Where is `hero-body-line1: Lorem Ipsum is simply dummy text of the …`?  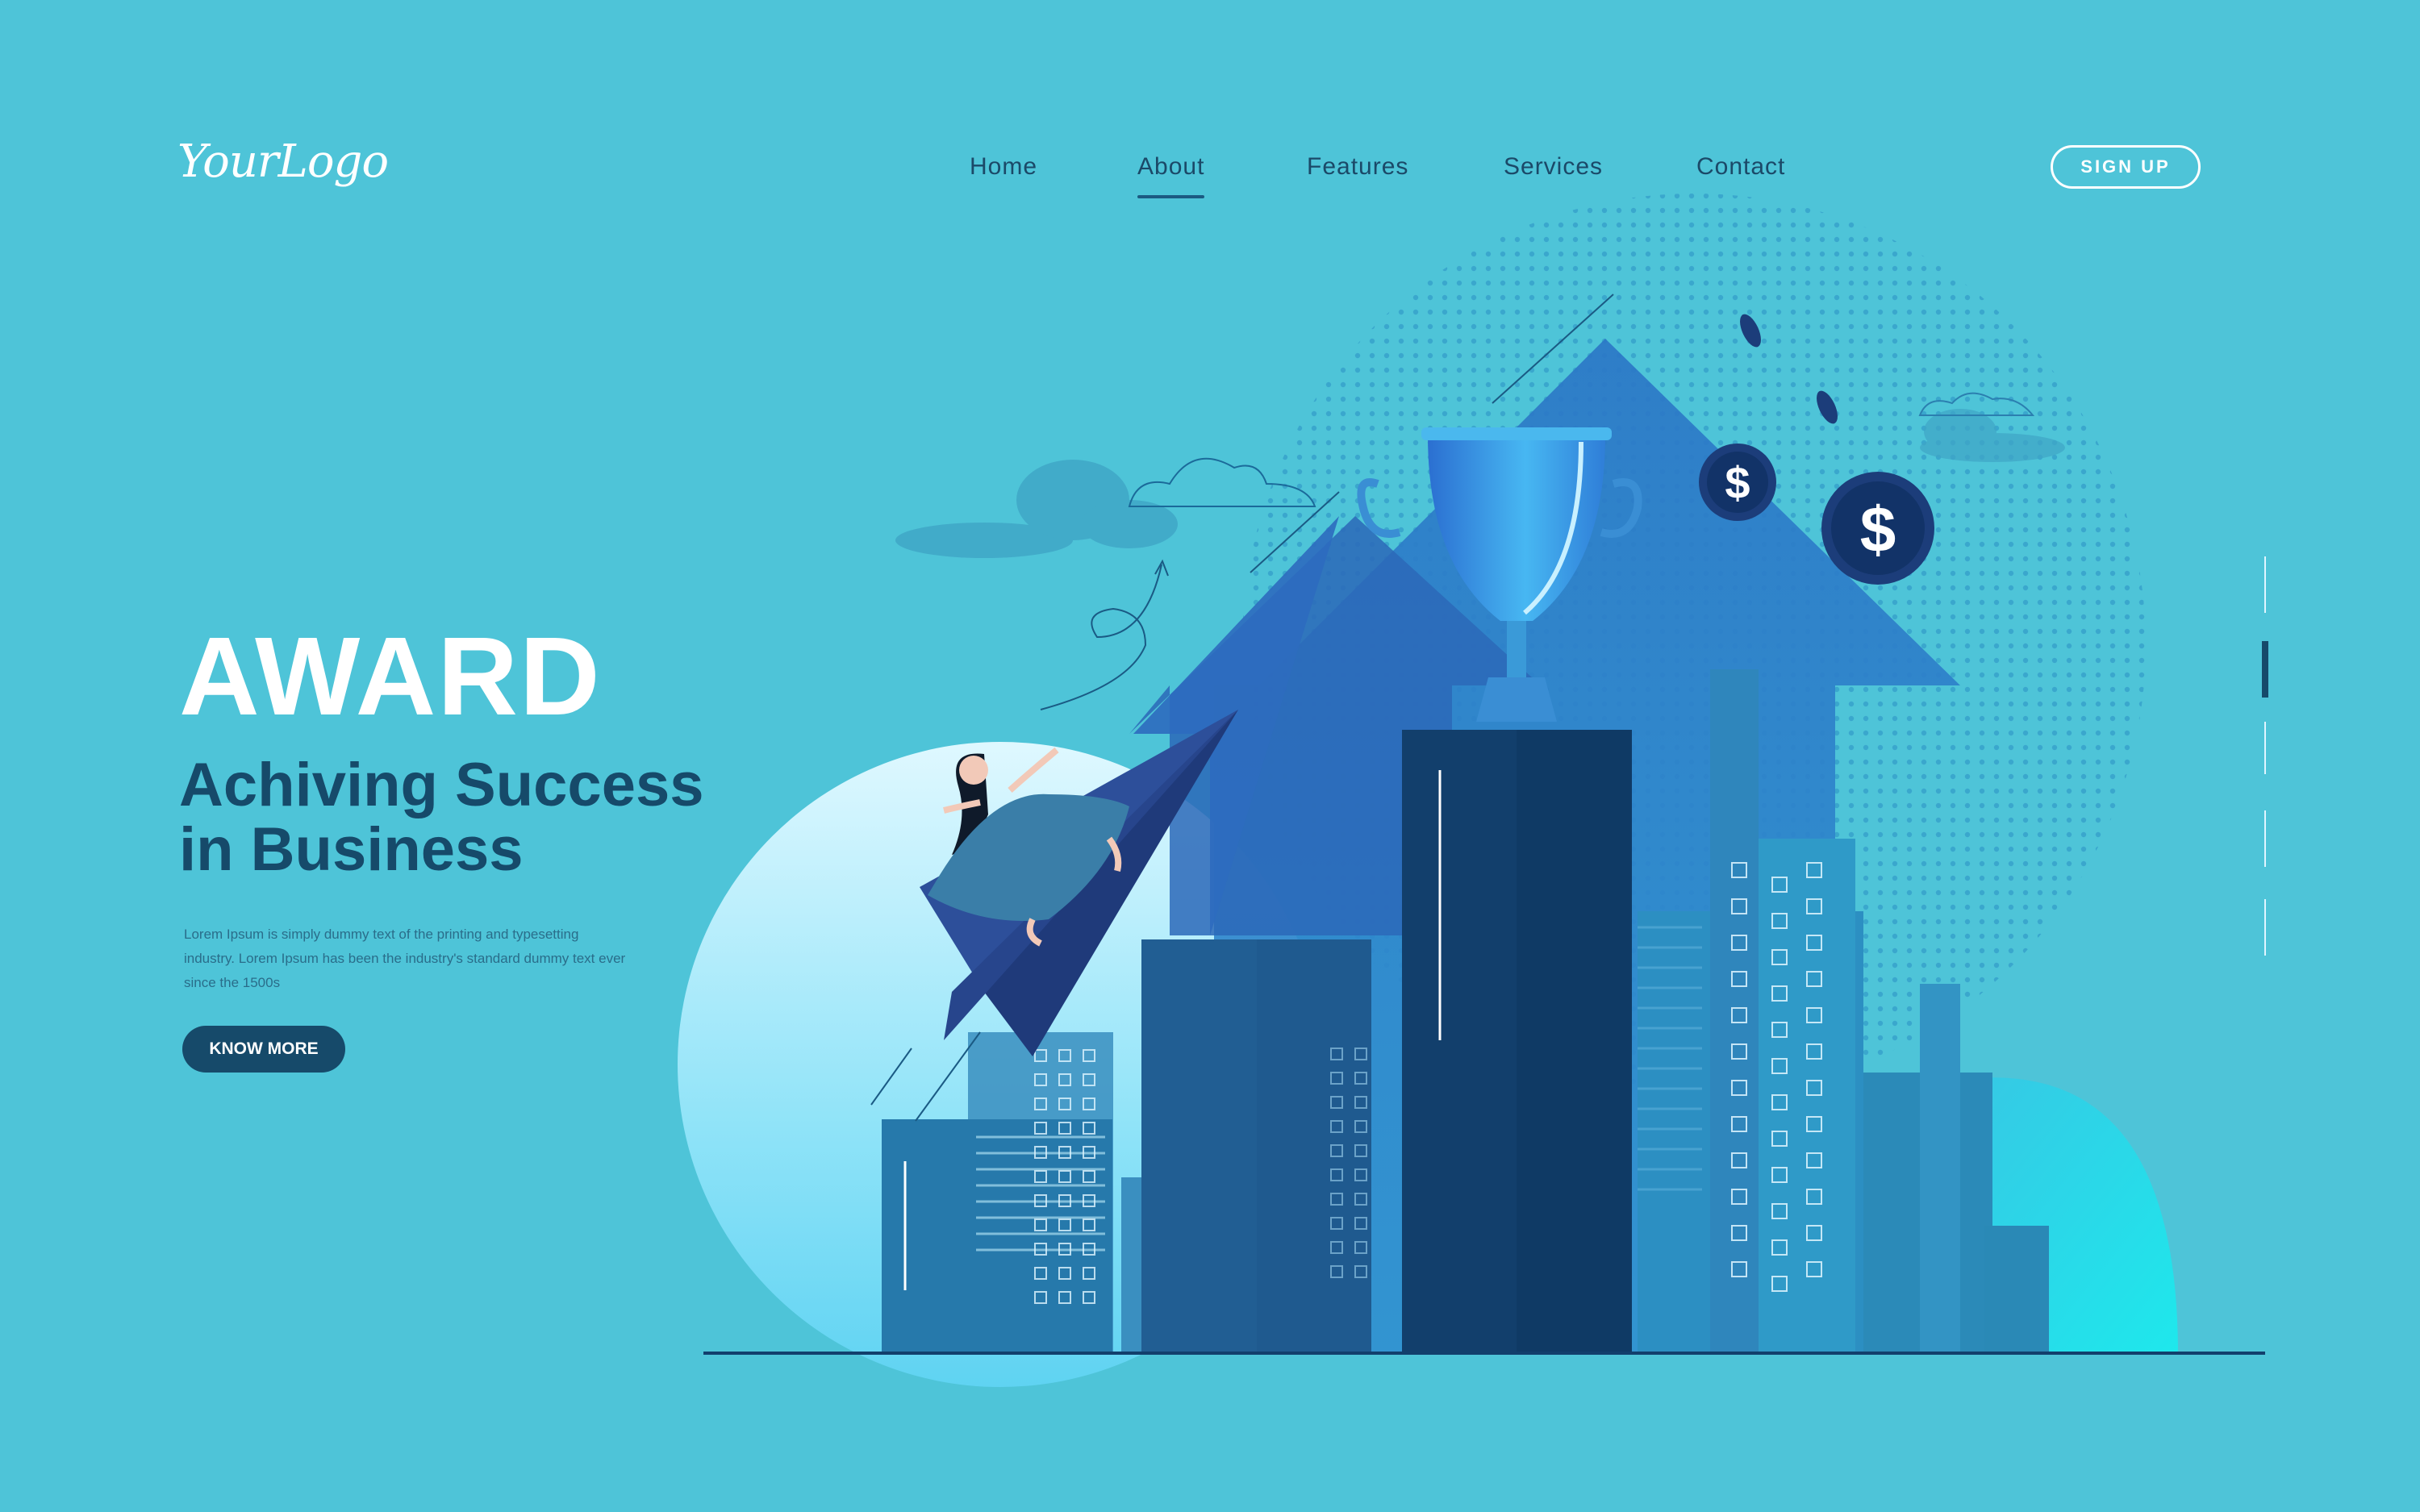
hero-body-line1: Lorem Ipsum is simply dummy text of the … is located at coordinates (381, 935).